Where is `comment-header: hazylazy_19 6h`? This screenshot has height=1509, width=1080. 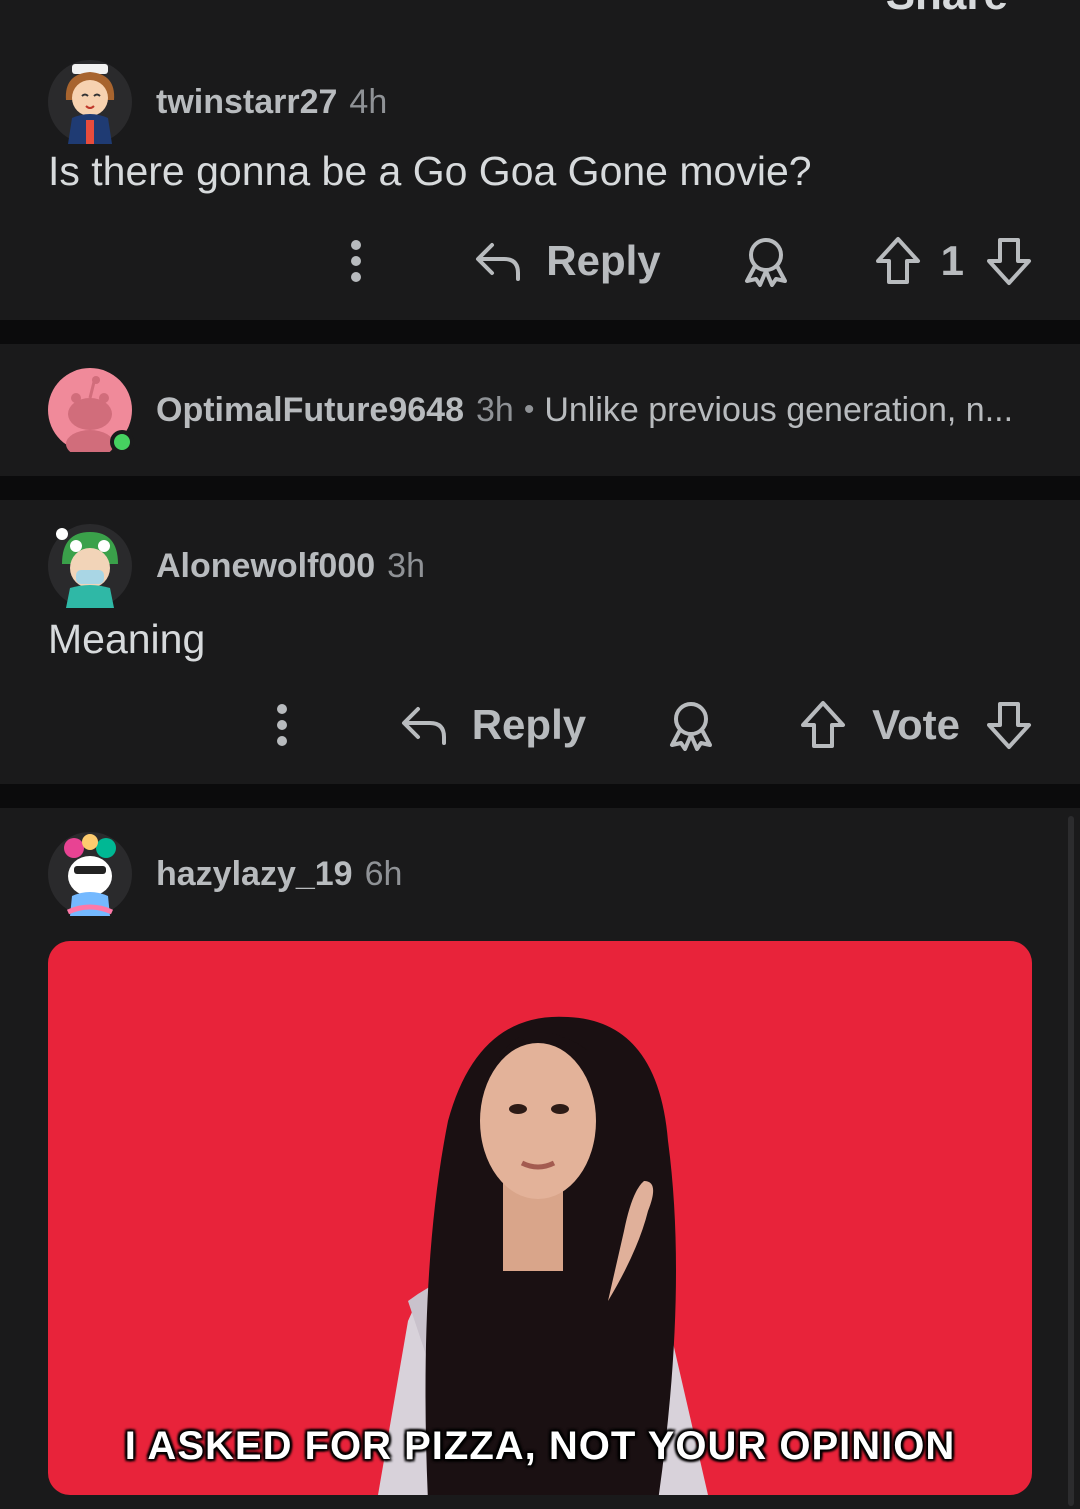
comment-header: hazylazy_19 6h is located at coordinates (225, 874).